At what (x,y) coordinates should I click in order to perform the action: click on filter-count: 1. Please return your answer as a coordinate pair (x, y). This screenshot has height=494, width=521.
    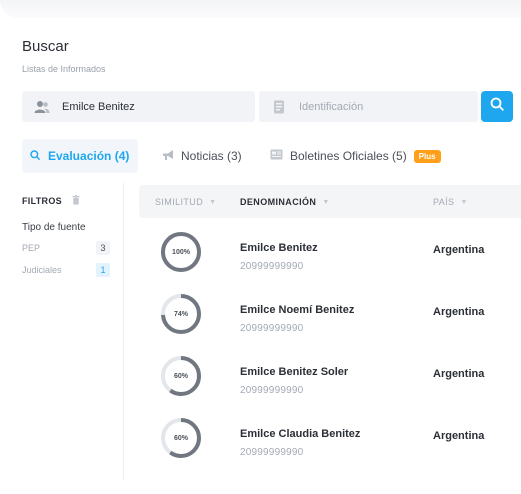
    Looking at the image, I should click on (103, 270).